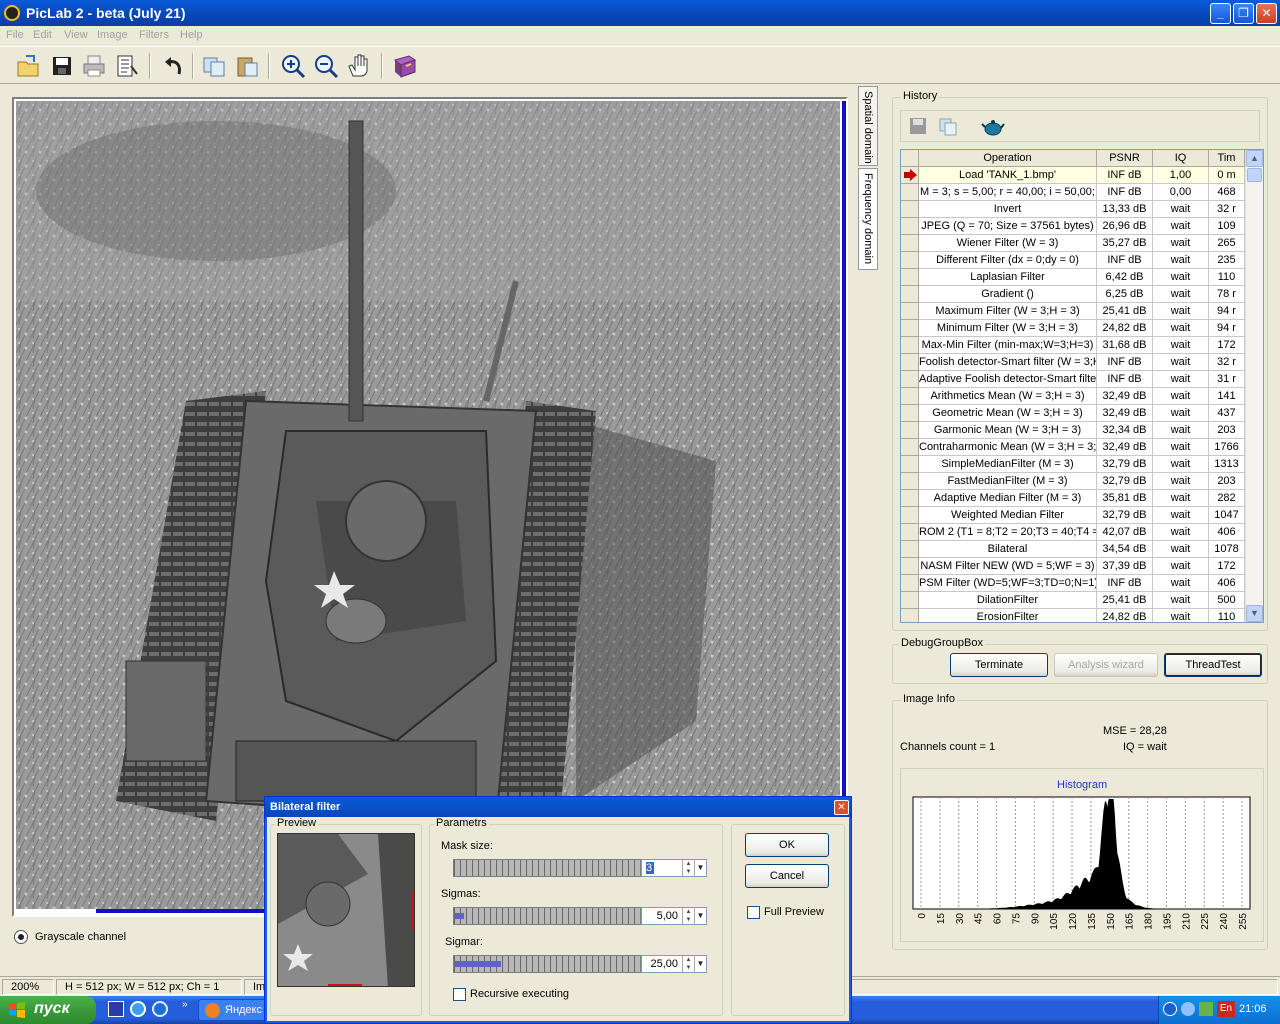 The height and width of the screenshot is (1024, 1280). Describe the element at coordinates (1073, 600) in the screenshot. I see `table-row: DilationFilter 25,41 dB wait 500` at that location.